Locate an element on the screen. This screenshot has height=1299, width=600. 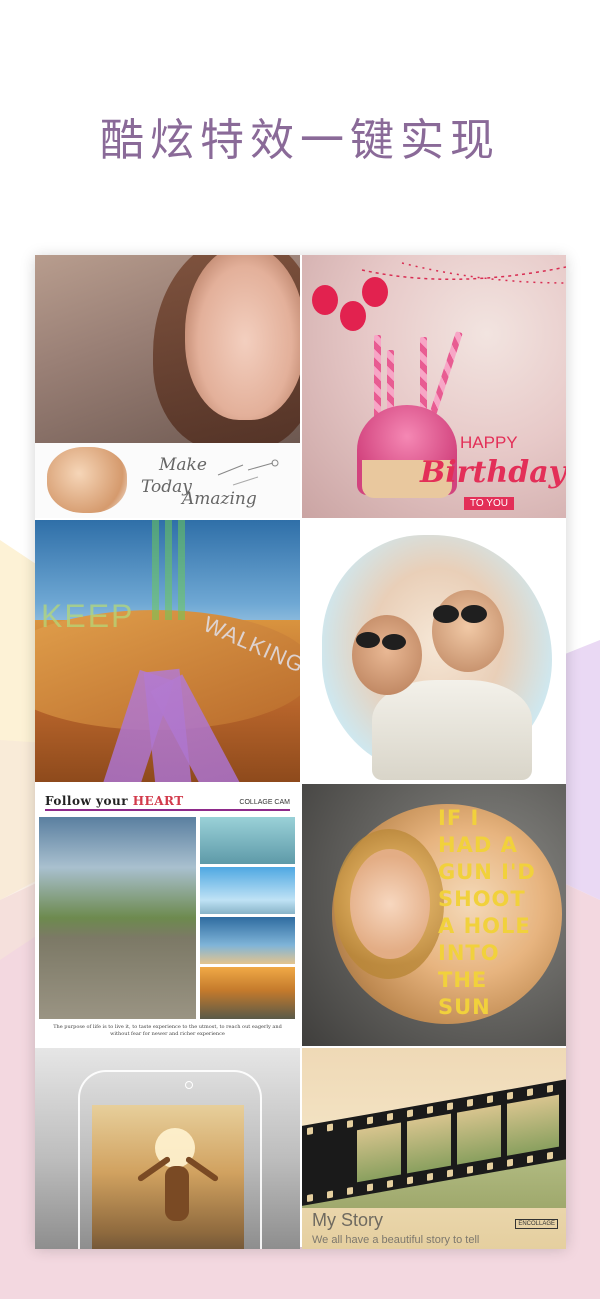
birthday-text: Birthday is located at coordinates (493, 472).